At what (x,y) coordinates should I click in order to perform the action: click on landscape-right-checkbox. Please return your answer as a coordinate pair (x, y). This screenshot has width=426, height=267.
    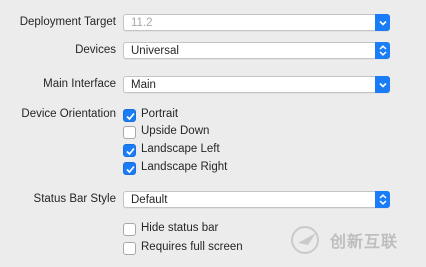
    Looking at the image, I should click on (129, 168).